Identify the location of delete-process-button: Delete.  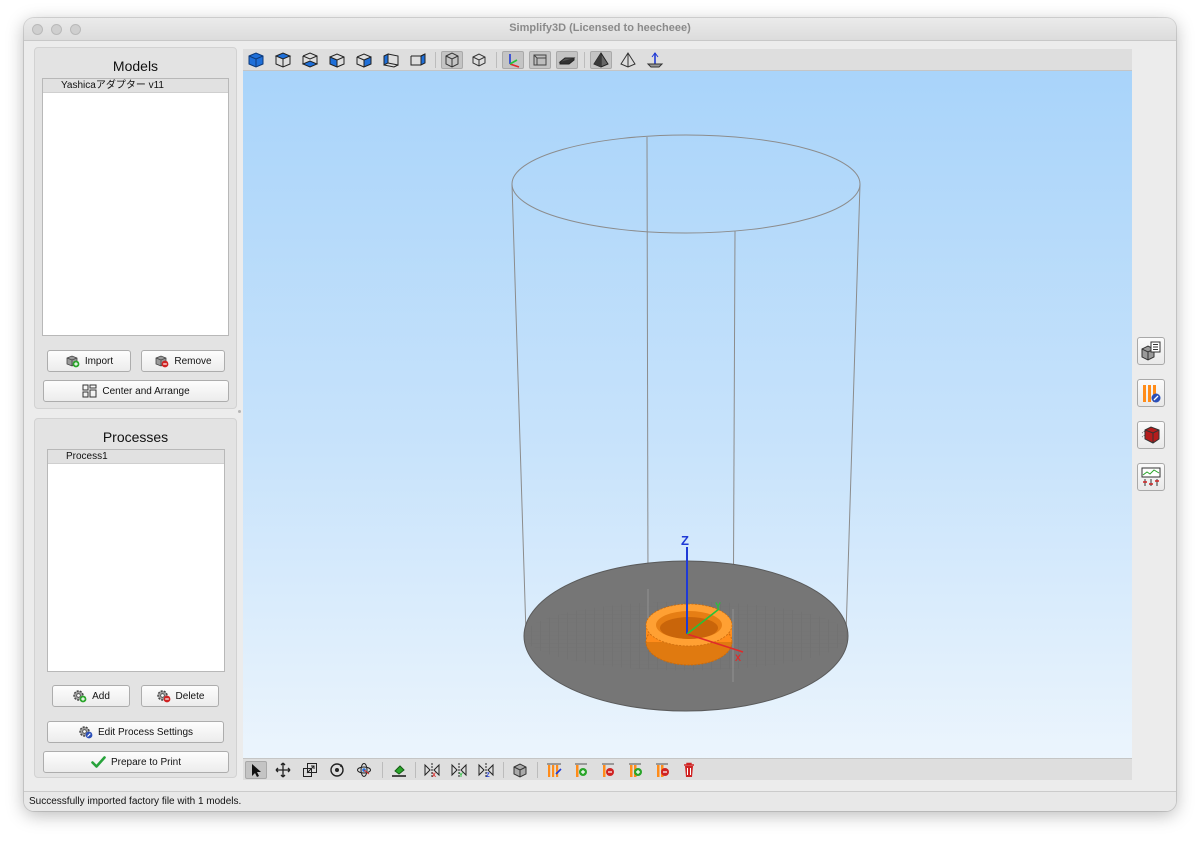
(180, 696).